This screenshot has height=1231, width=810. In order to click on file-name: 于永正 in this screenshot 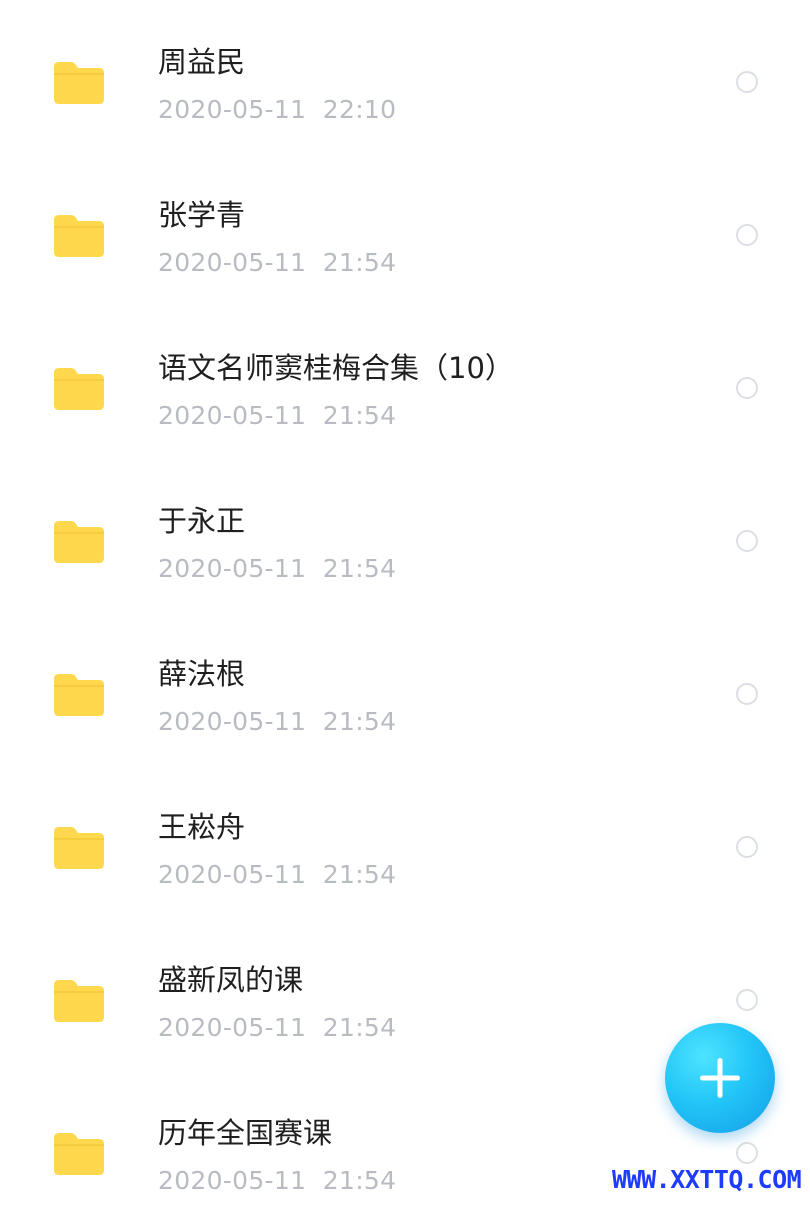, I will do `click(202, 521)`.